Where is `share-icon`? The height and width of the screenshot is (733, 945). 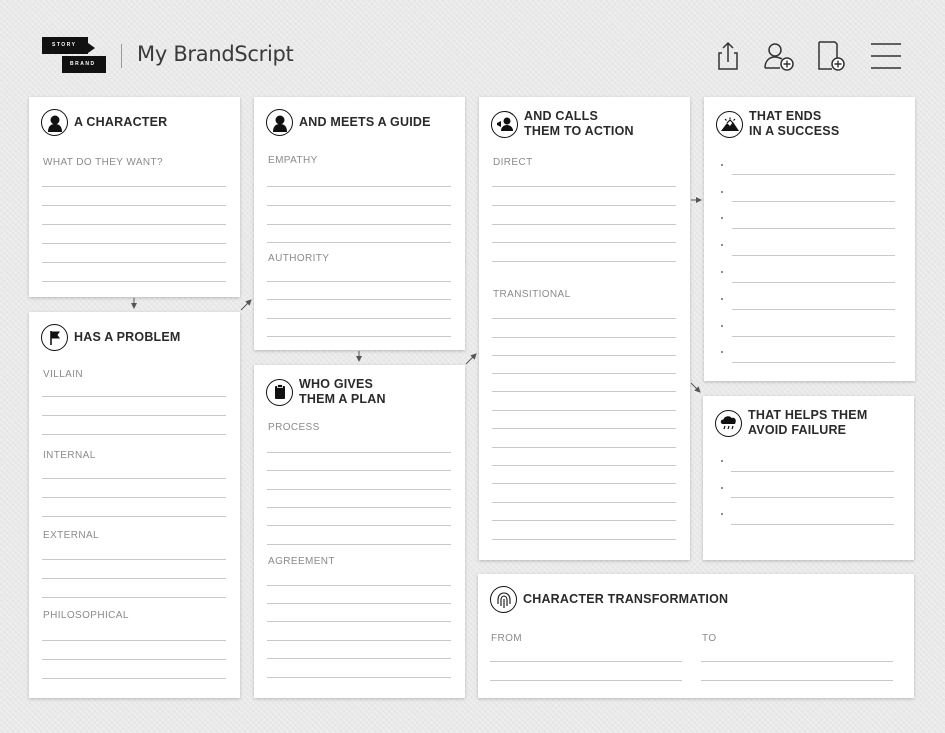 share-icon is located at coordinates (729, 56).